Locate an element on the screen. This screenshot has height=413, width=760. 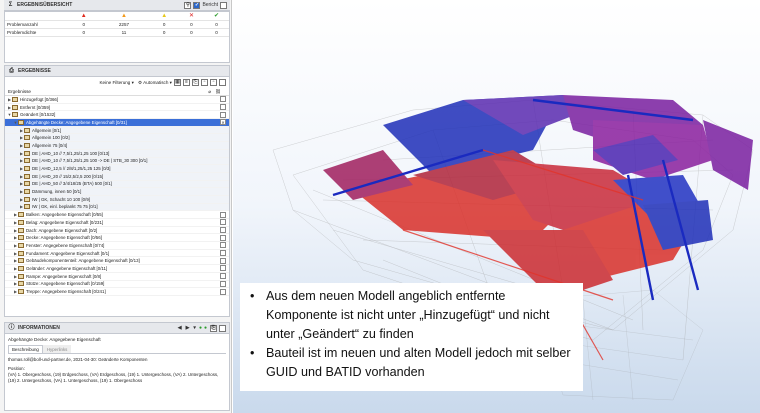
link-icon: ⛓ is located at coordinates (218, 91).